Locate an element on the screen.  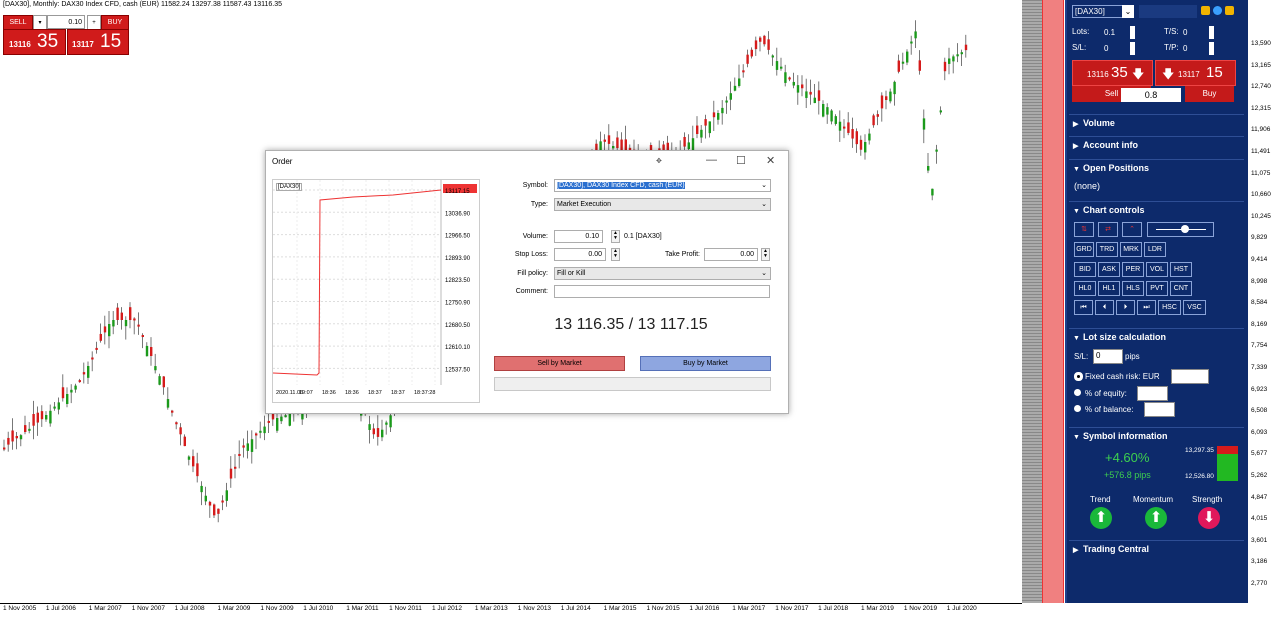
panel-buy-button: 🡇 13117 15 is located at coordinates (1195, 73).